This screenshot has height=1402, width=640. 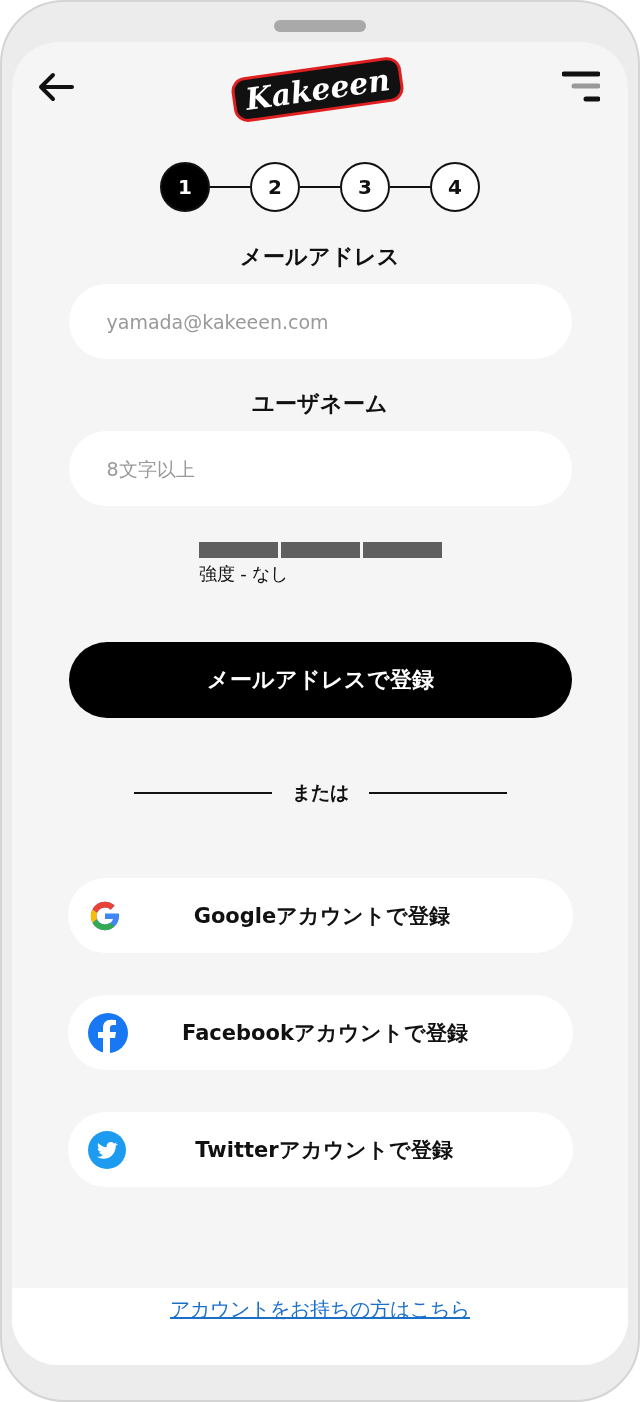 I want to click on step-indicator: 2, so click(x=275, y=187).